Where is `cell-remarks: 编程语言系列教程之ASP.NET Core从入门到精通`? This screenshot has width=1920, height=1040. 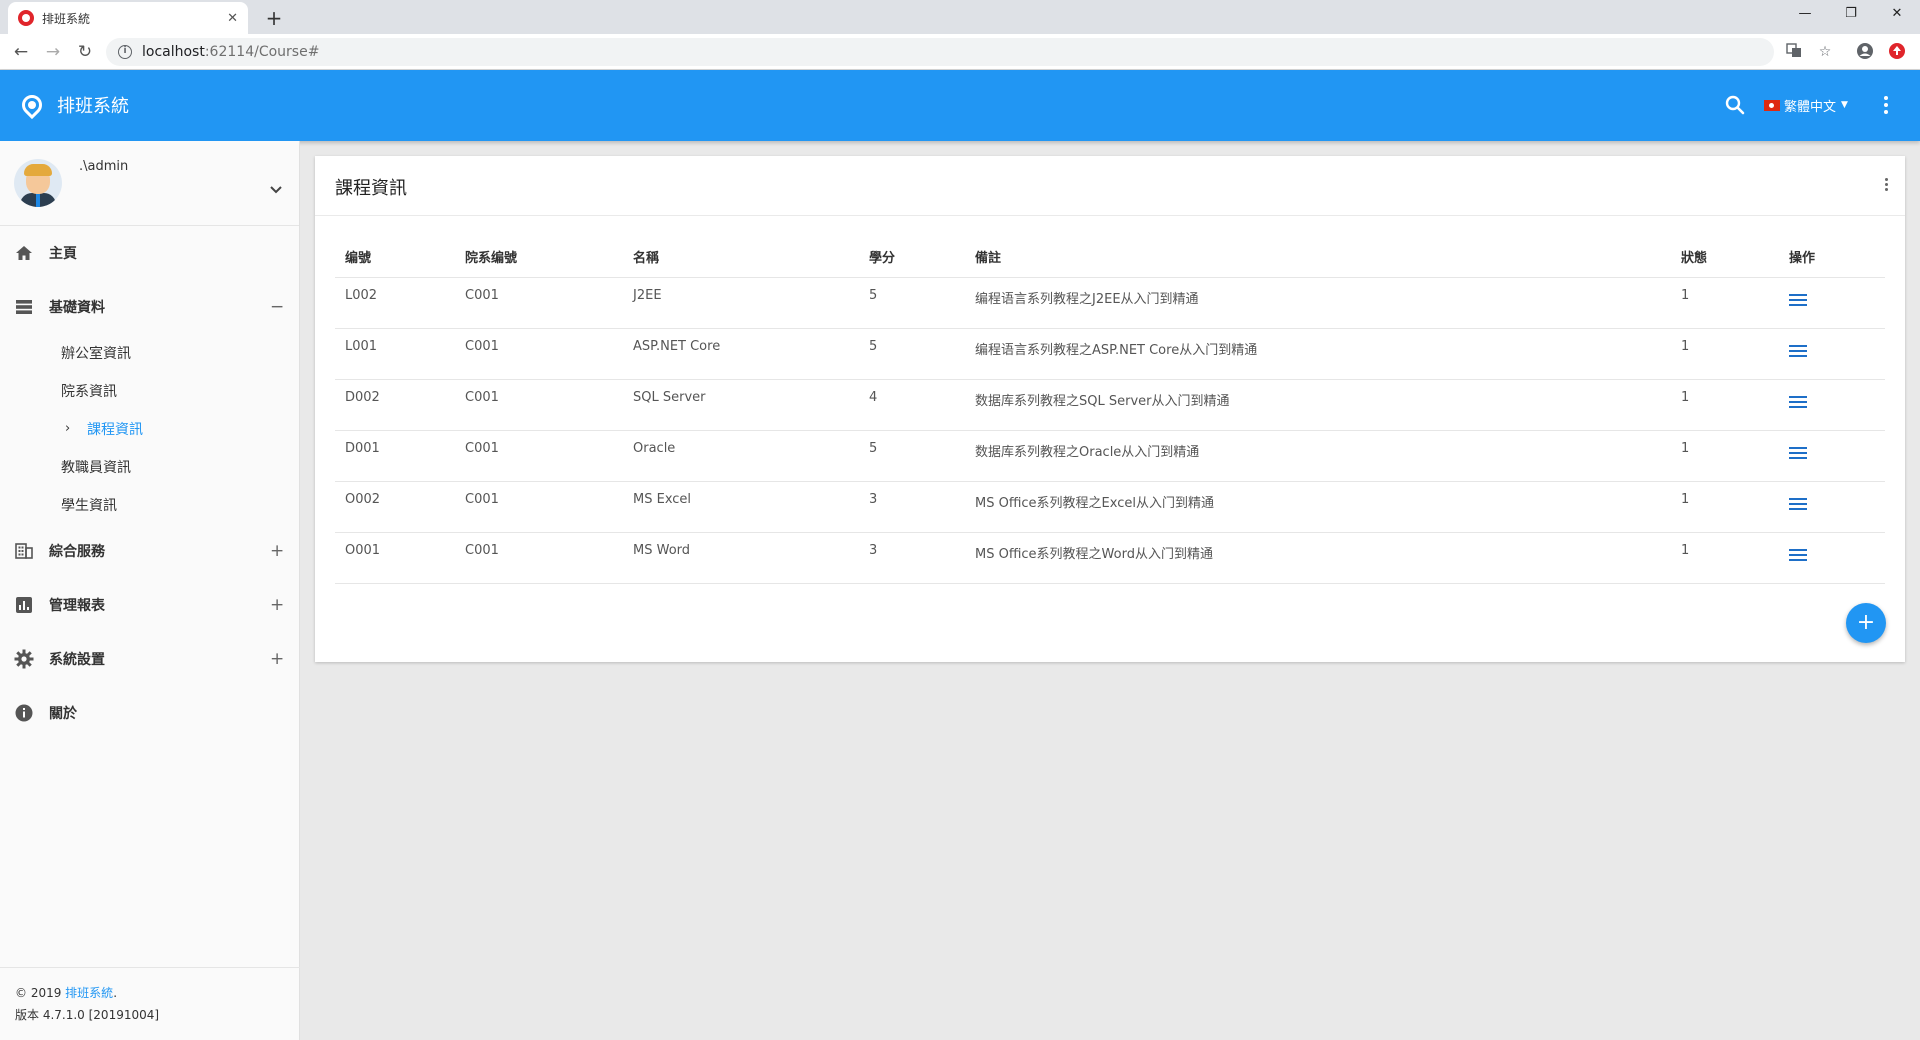 cell-remarks: 编程语言系列教程之ASP.NET Core从入门到精通 is located at coordinates (1318, 354).